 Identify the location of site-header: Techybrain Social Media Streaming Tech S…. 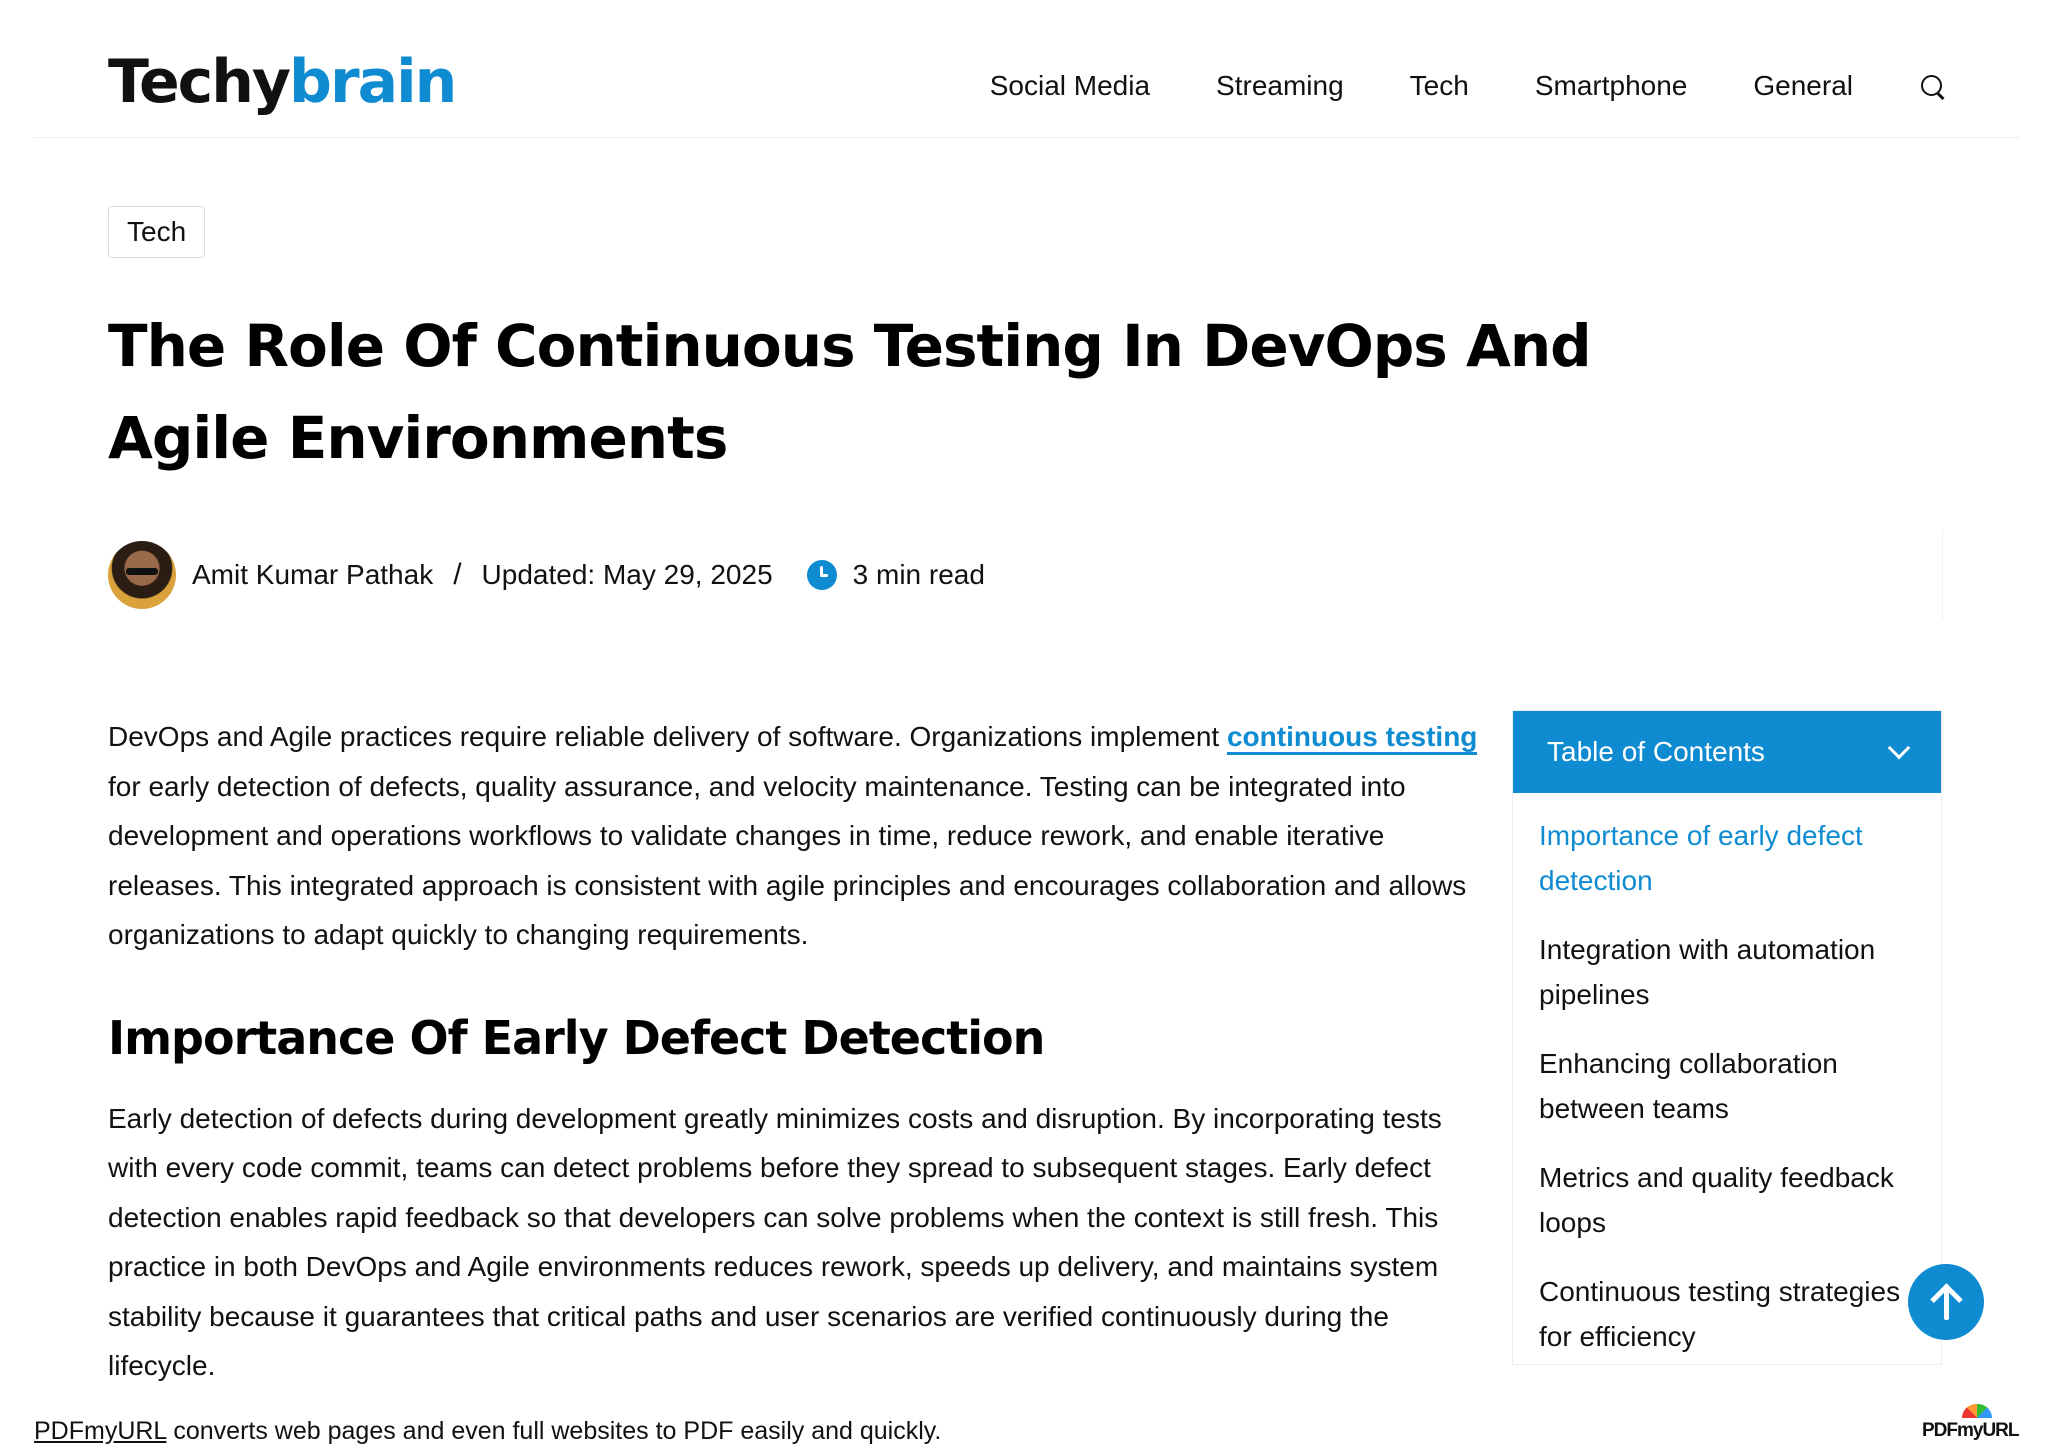
(1026, 69).